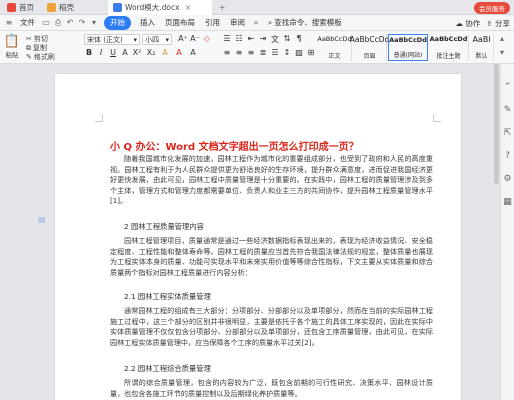  What do you see at coordinates (179, 52) in the screenshot?
I see `font-color-icon: A` at bounding box center [179, 52].